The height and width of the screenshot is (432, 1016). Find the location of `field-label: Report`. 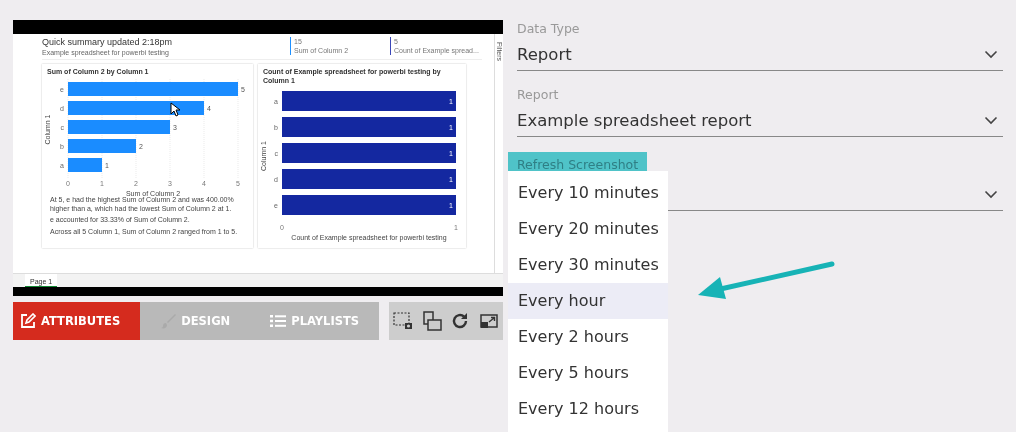

field-label: Report is located at coordinates (538, 95).